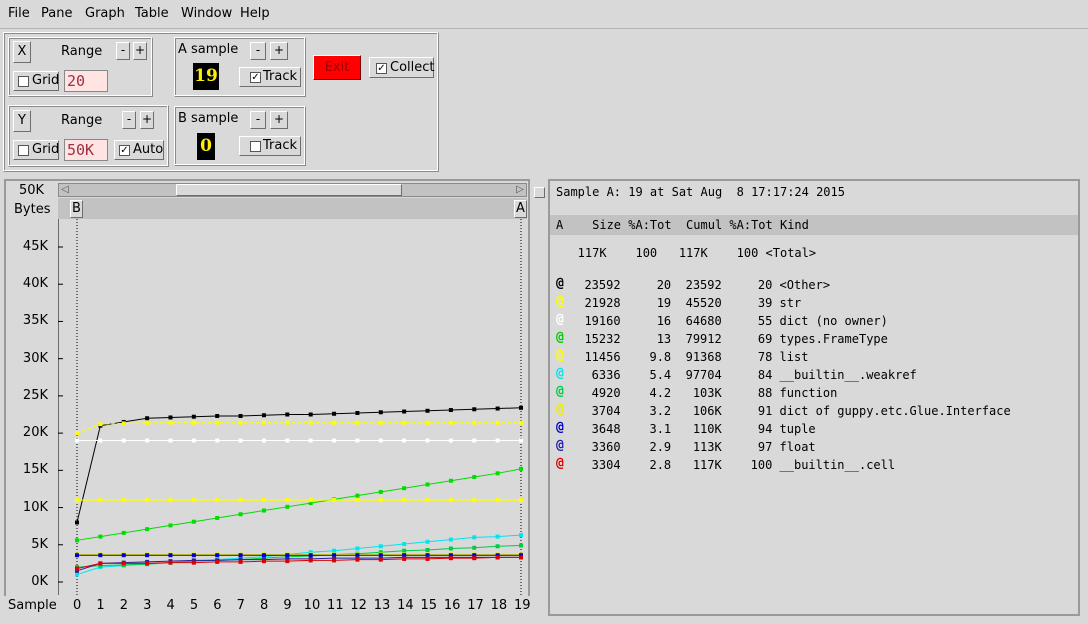 This screenshot has width=1088, height=624. Describe the element at coordinates (427, 549) in the screenshot. I see `series-6-point` at that location.